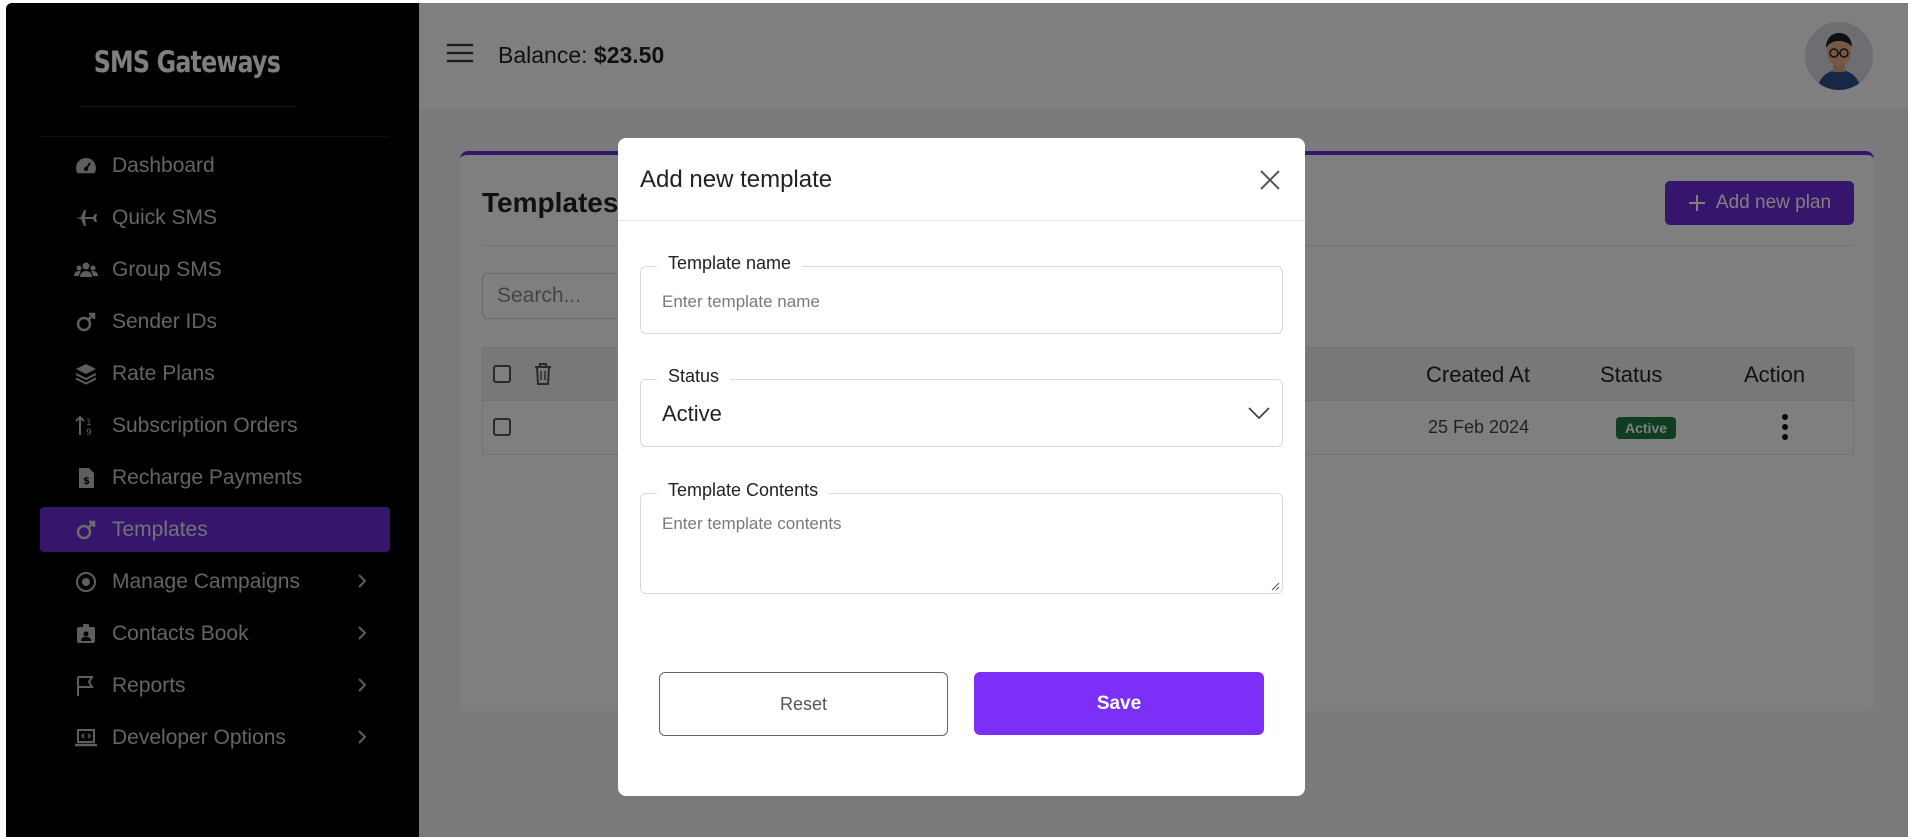  What do you see at coordinates (692, 414) in the screenshot?
I see `status-value: Active` at bounding box center [692, 414].